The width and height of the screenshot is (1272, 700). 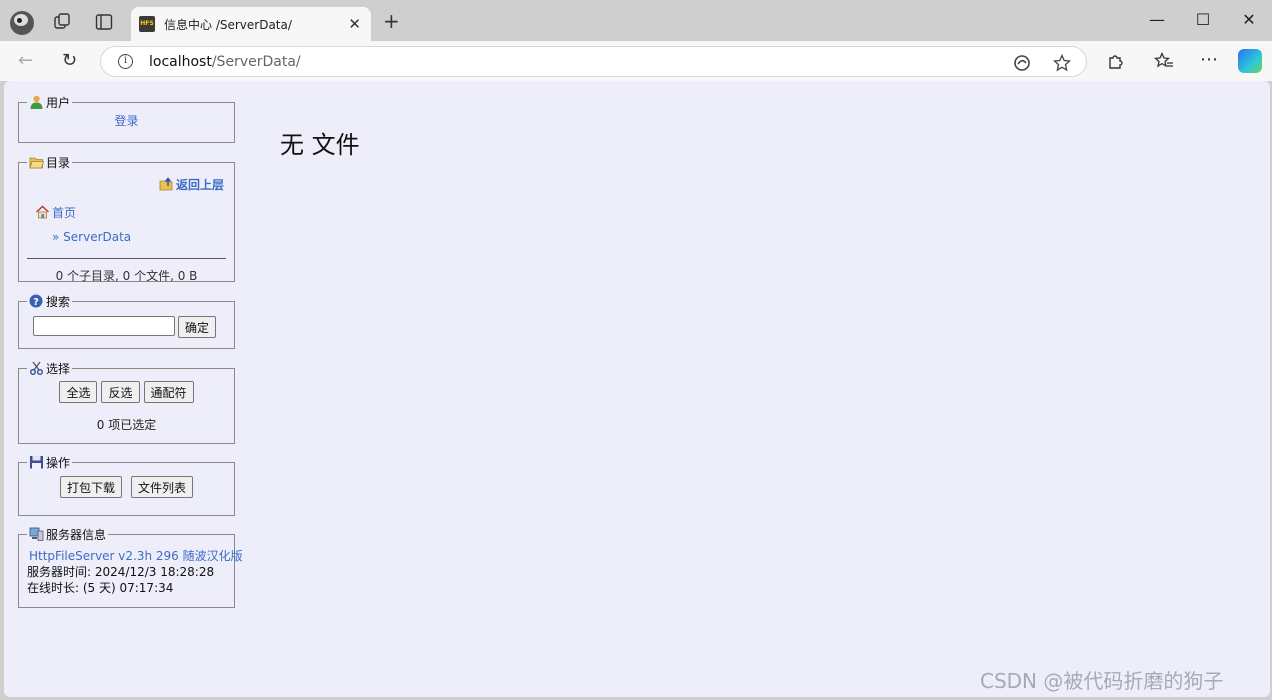 I want to click on server-software-link: HttpFileServer v2.3h 296 随波汉化版, so click(x=136, y=556).